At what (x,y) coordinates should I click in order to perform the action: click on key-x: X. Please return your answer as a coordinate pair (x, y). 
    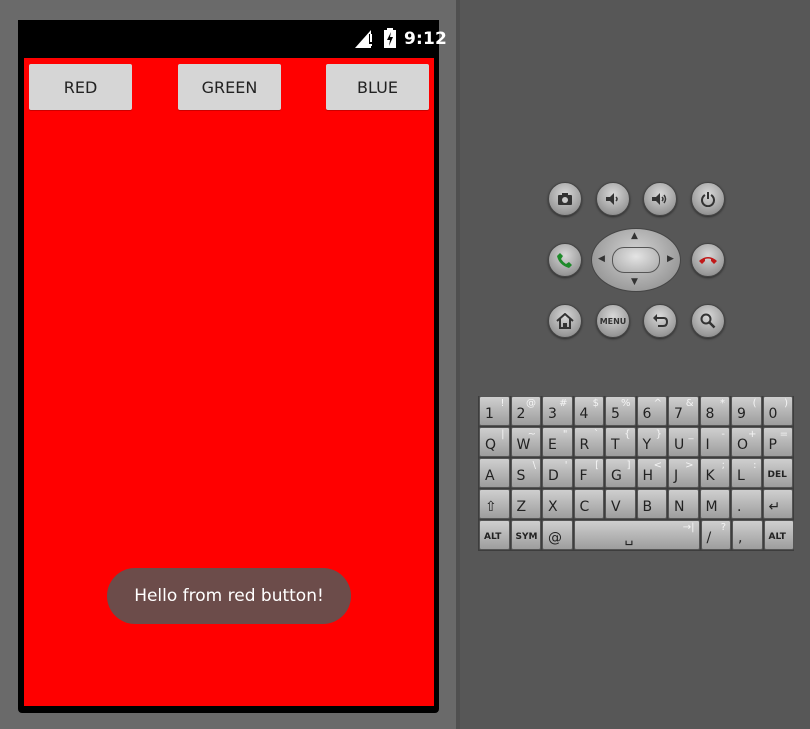
    Looking at the image, I should click on (557, 504).